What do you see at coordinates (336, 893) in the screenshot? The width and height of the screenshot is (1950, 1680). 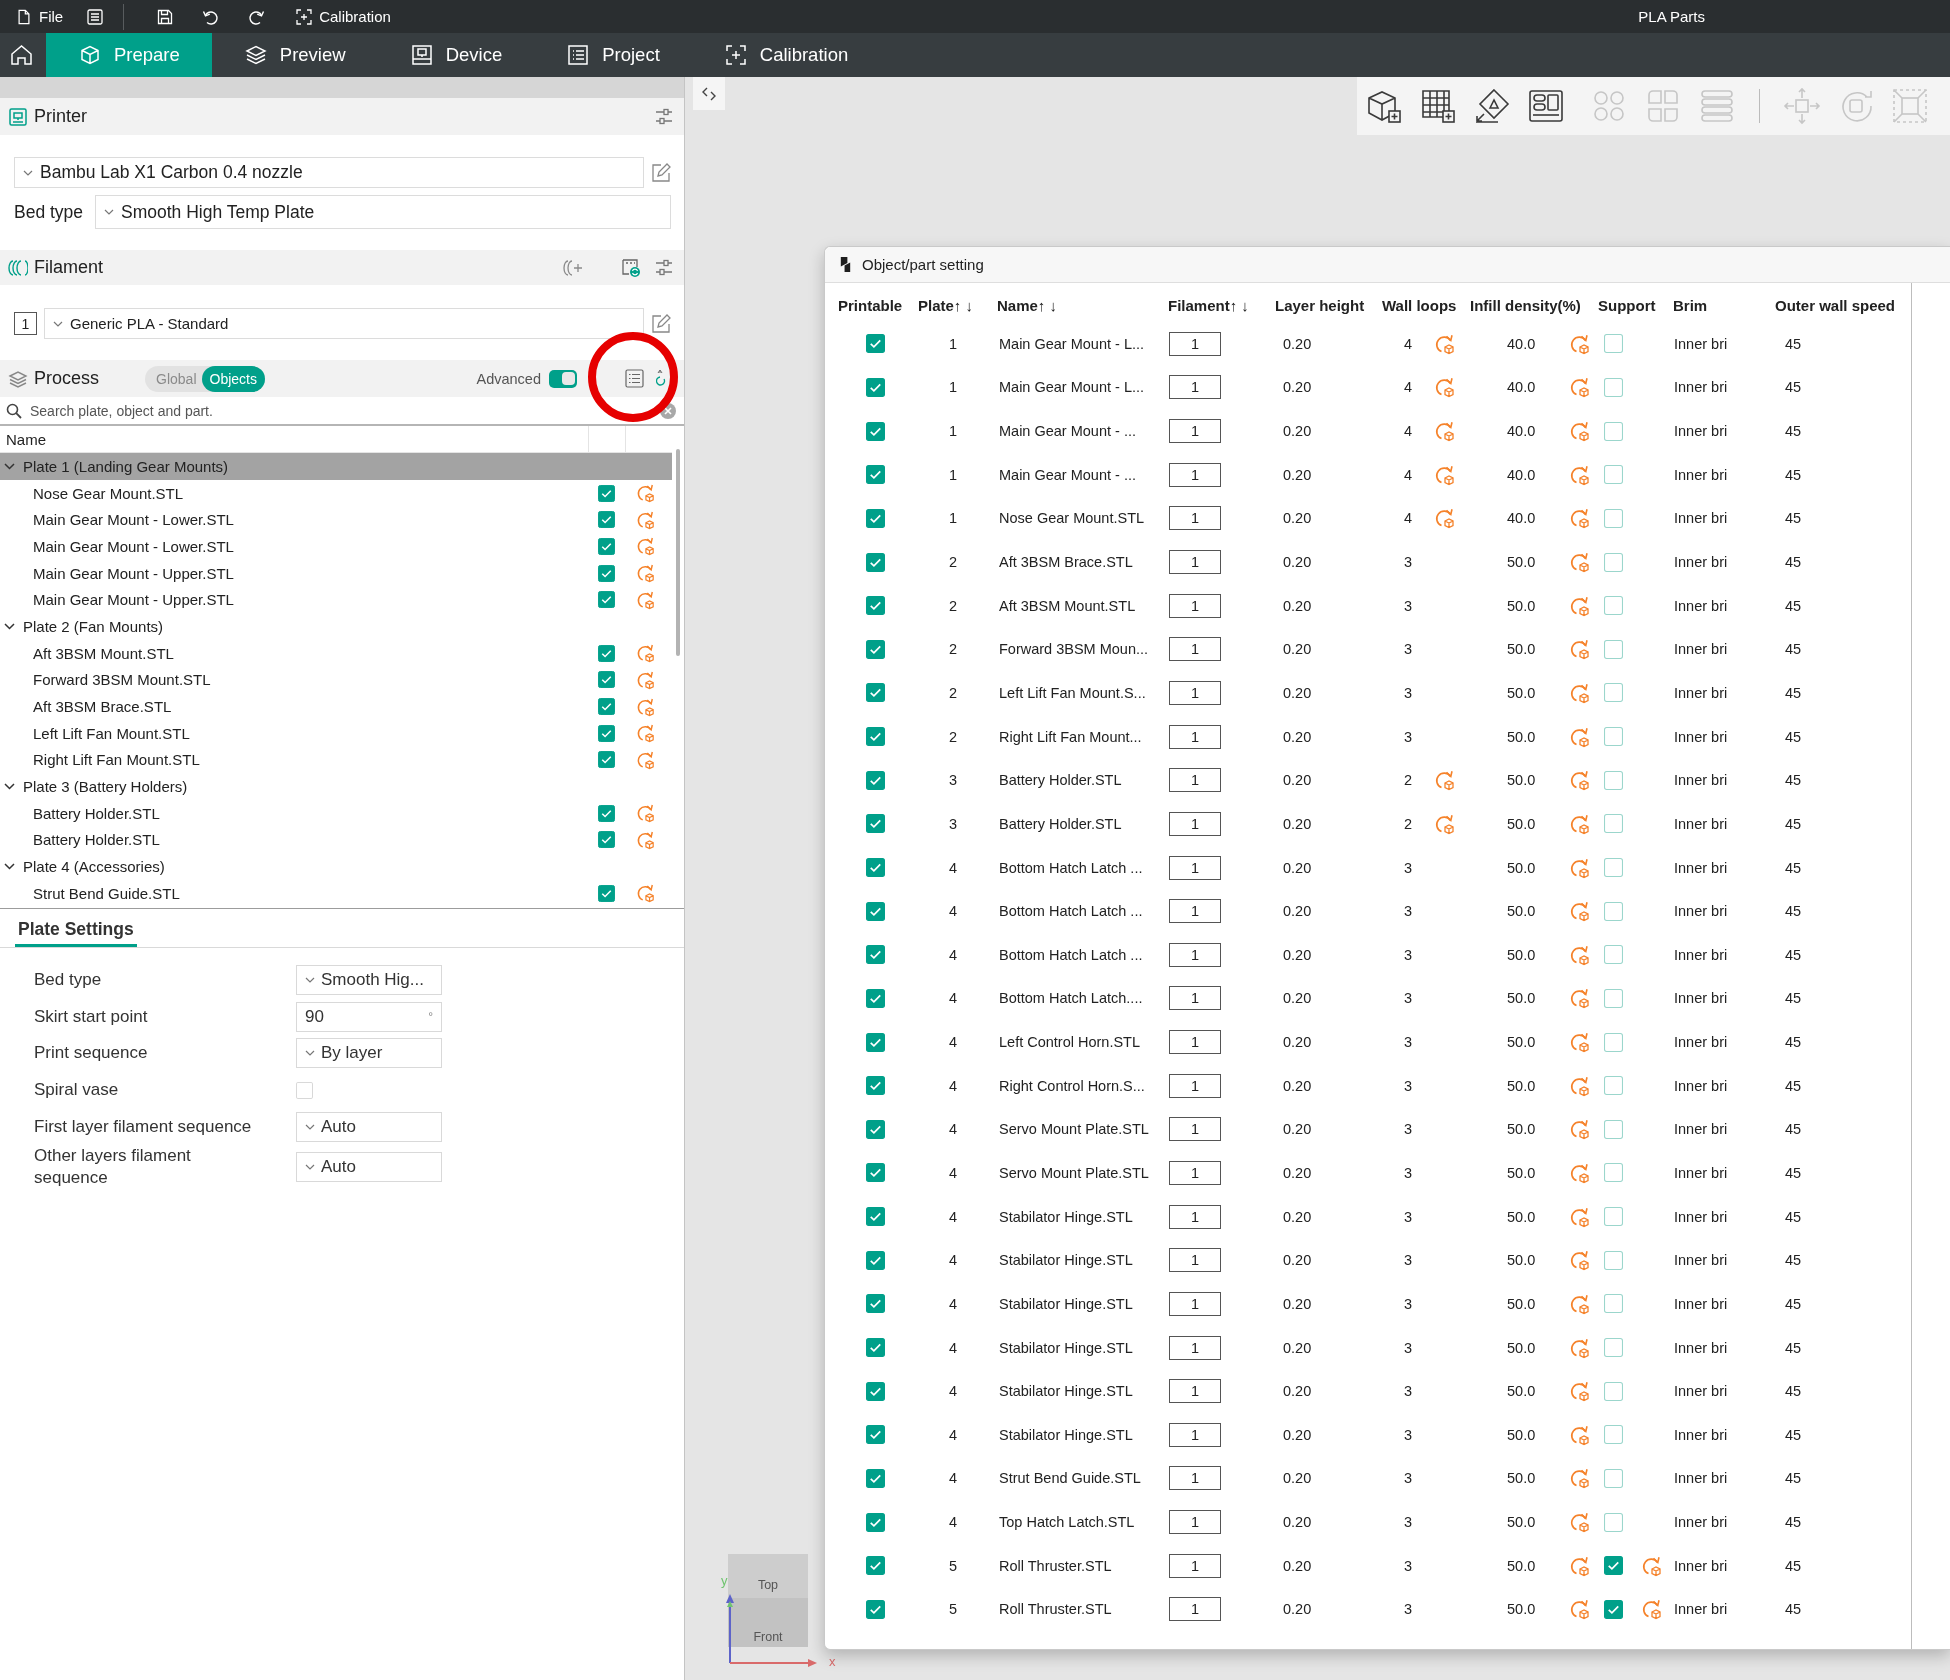 I see `object-item: Strut Bend Guide.STL` at bounding box center [336, 893].